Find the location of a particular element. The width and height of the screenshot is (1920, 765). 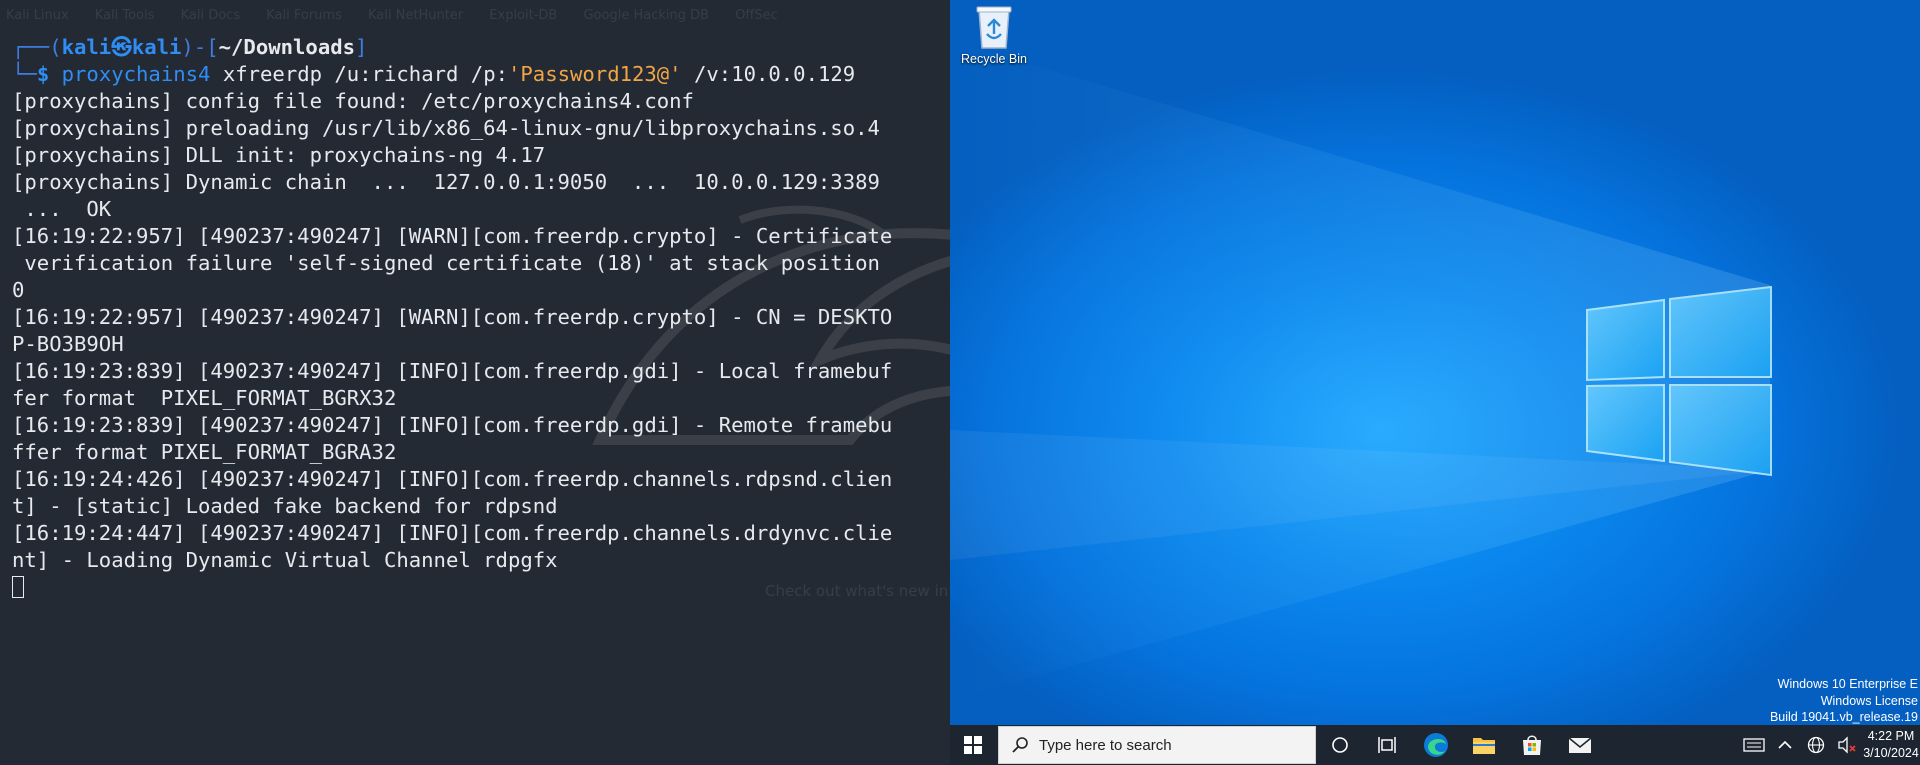

cortana-button is located at coordinates (1340, 745).